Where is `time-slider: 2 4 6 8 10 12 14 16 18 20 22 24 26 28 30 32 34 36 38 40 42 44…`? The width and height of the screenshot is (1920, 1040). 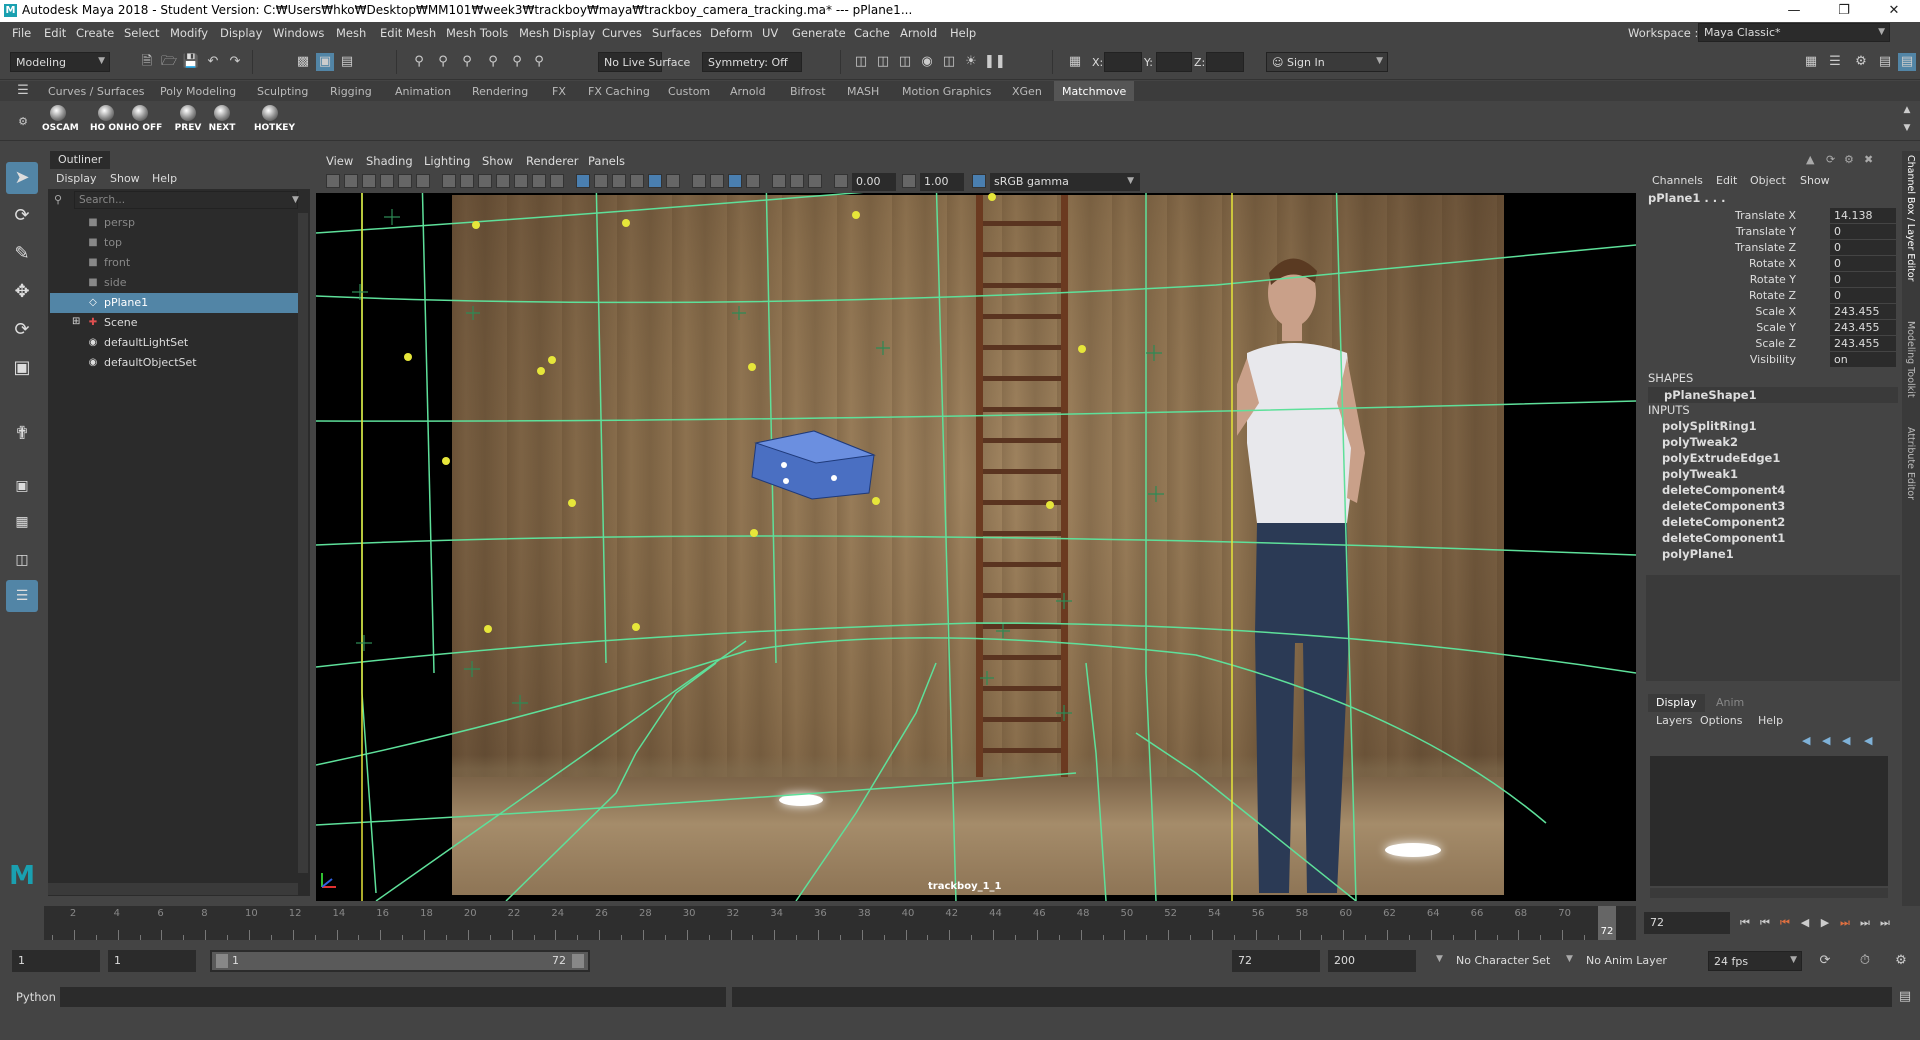 time-slider: 2 4 6 8 10 12 14 16 18 20 22 24 26 28 30 32 34 36 38 40 42 44… is located at coordinates (840, 923).